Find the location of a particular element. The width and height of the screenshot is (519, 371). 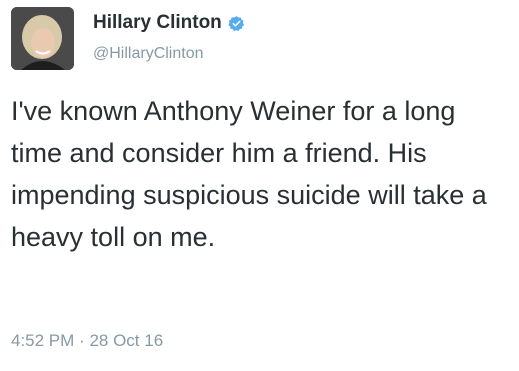

avatar is located at coordinates (42, 38).